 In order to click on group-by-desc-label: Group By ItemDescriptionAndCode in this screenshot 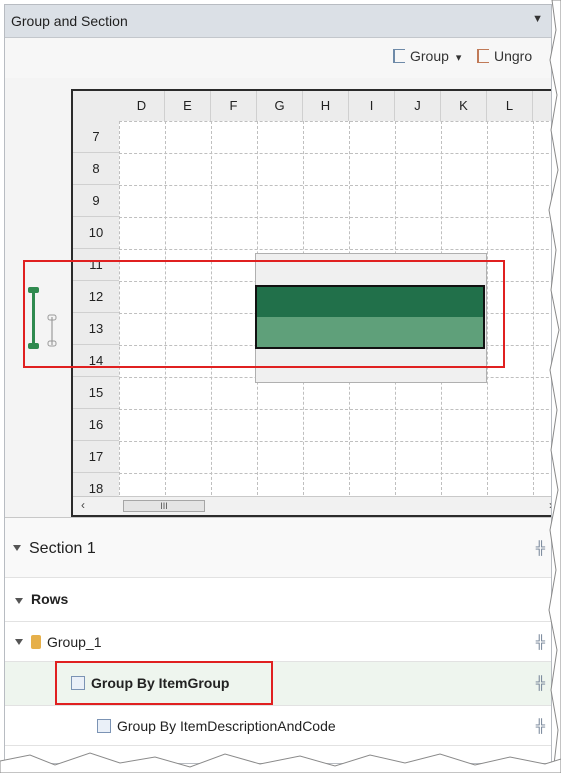, I will do `click(216, 726)`.